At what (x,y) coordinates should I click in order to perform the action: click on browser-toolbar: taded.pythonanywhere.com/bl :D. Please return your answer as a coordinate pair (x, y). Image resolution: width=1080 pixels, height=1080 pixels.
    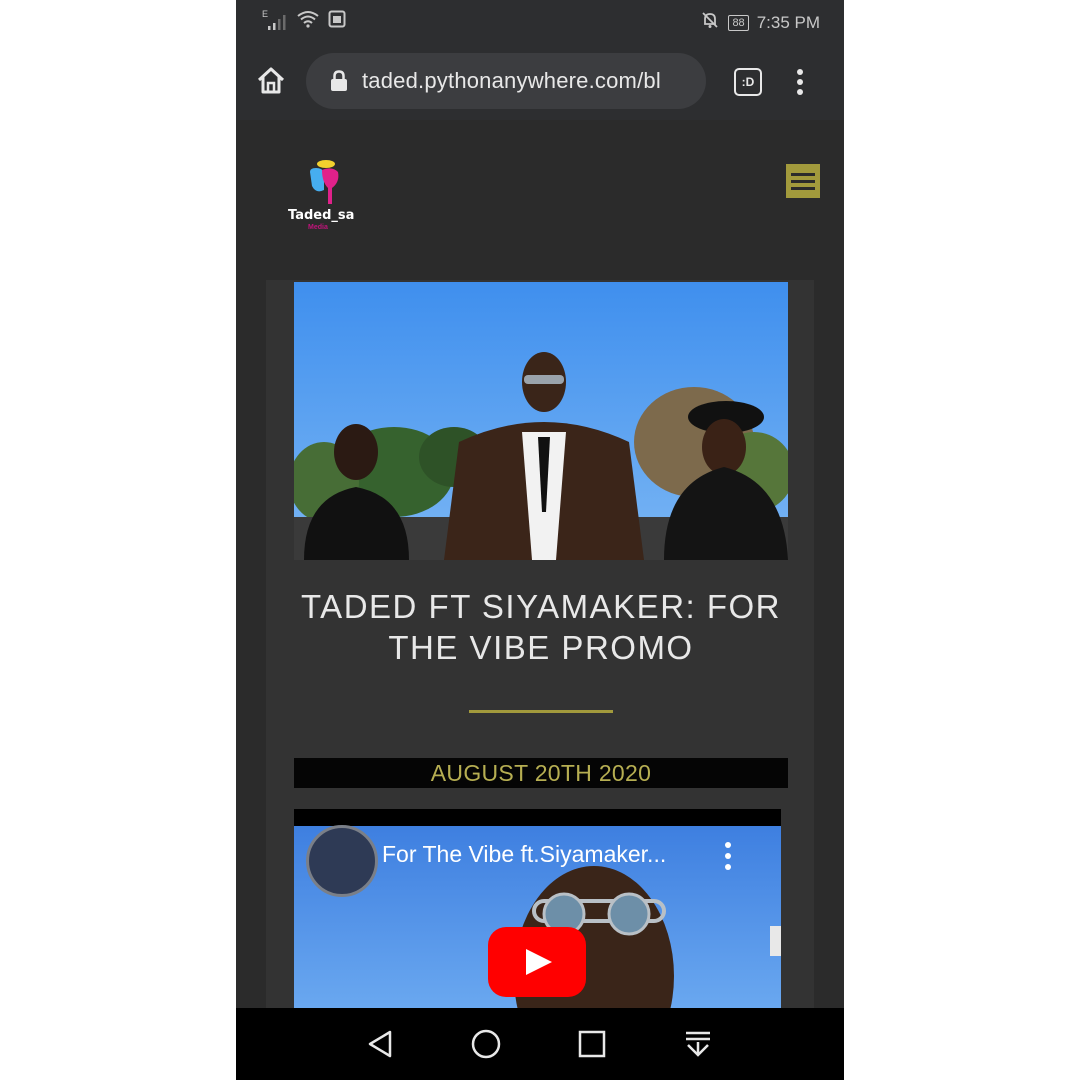
    Looking at the image, I should click on (540, 80).